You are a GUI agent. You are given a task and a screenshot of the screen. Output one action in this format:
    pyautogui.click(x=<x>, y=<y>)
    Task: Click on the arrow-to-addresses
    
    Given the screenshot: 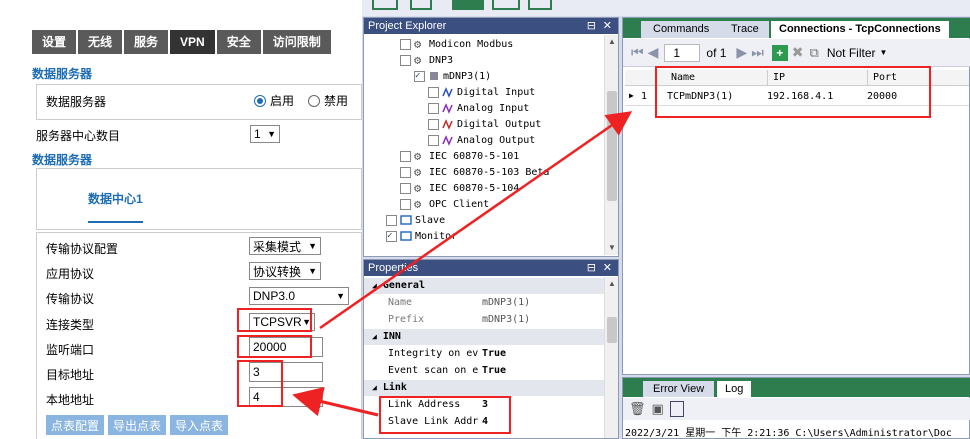 What is the action you would take?
    pyautogui.click(x=335, y=401)
    